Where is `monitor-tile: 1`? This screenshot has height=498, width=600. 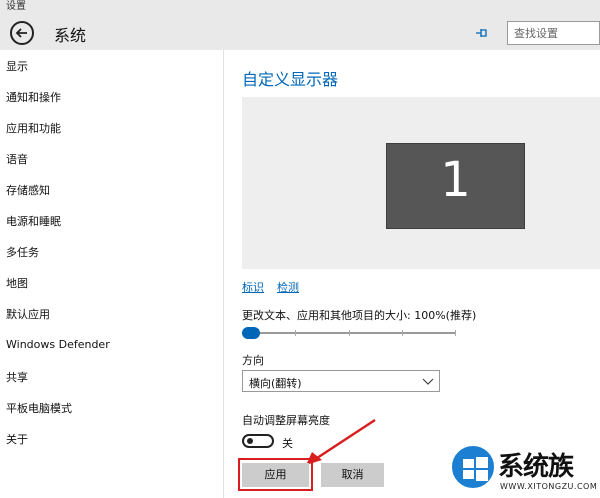
monitor-tile: 1 is located at coordinates (455, 186).